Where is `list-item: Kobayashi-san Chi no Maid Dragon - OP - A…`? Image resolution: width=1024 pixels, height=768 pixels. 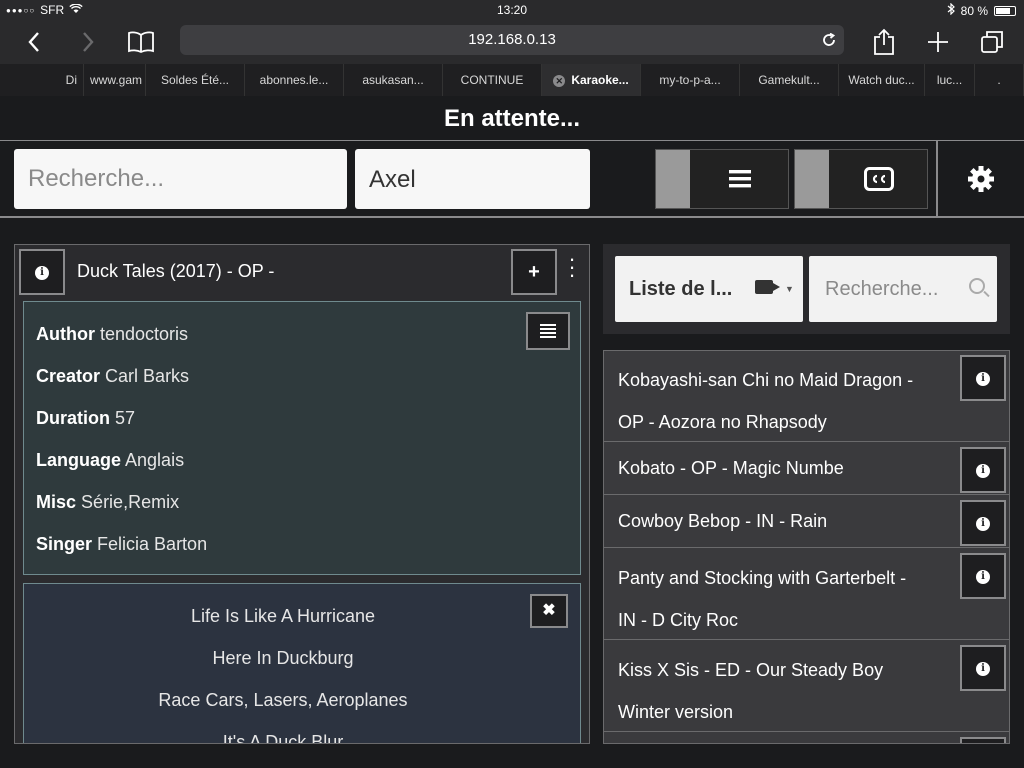 list-item: Kobayashi-san Chi no Maid Dragon - OP - A… is located at coordinates (806, 396).